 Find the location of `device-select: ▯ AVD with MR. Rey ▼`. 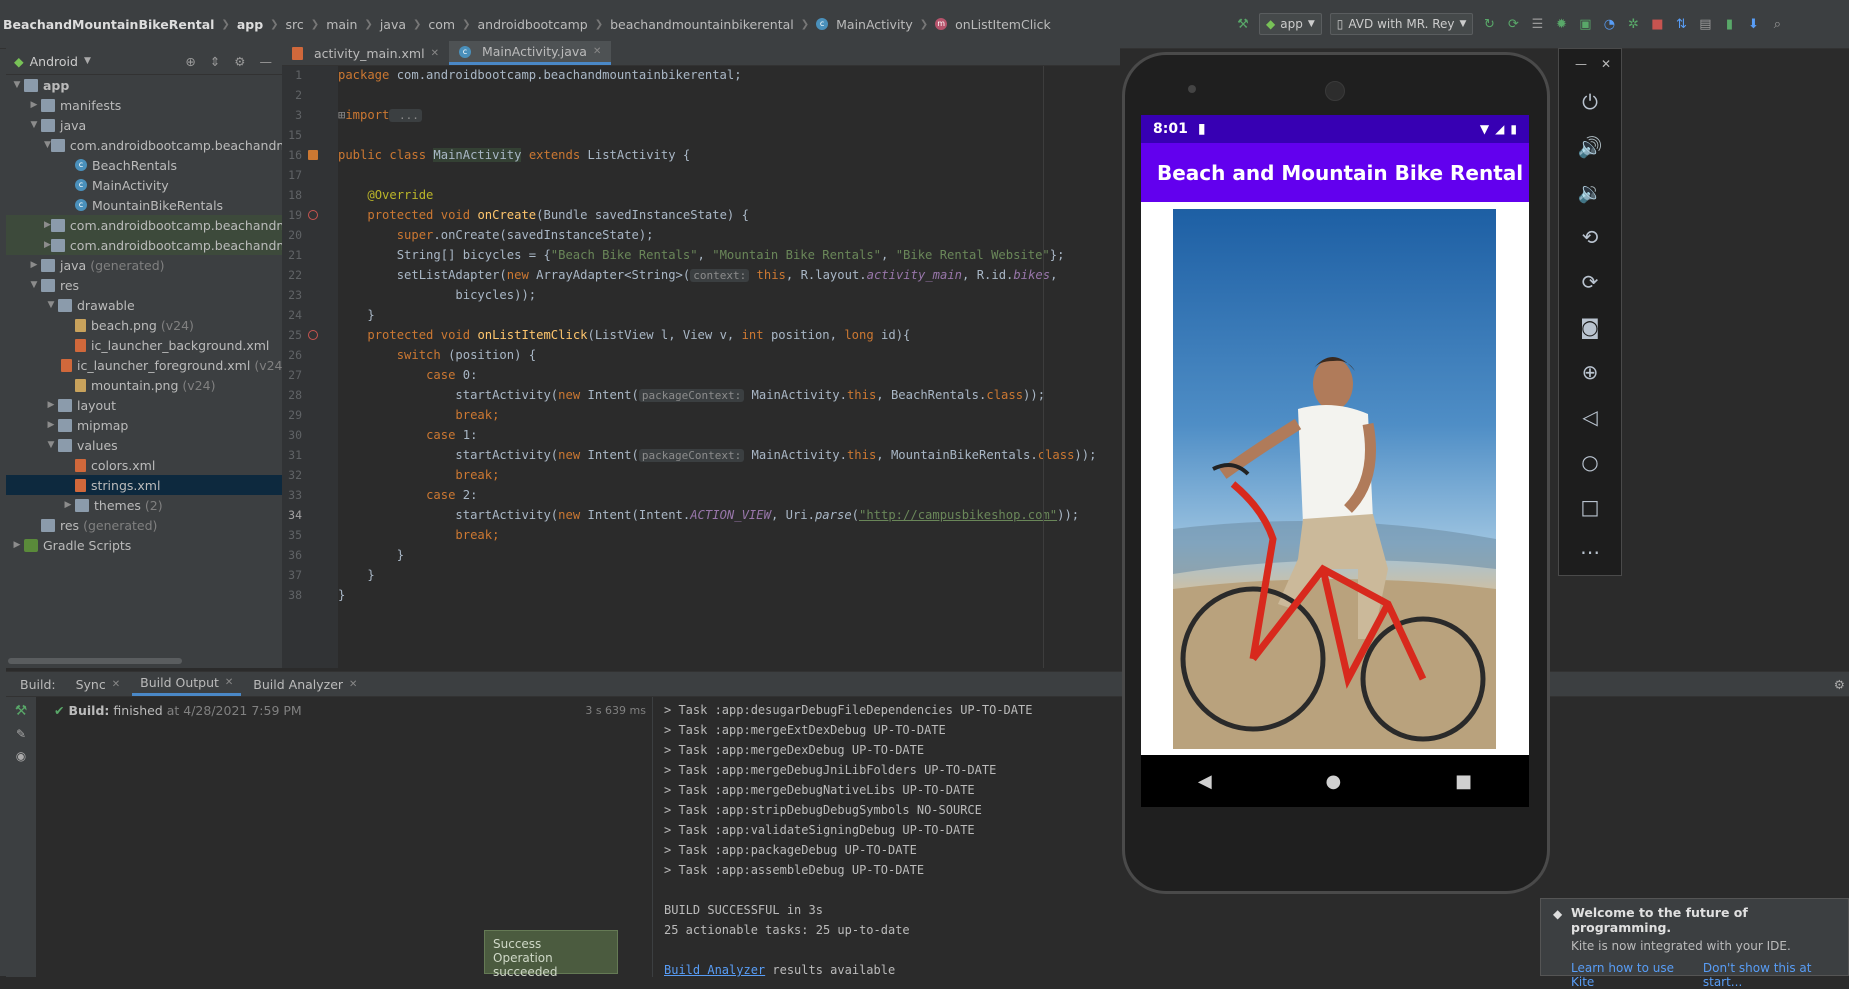

device-select: ▯ AVD with MR. Rey ▼ is located at coordinates (1401, 24).